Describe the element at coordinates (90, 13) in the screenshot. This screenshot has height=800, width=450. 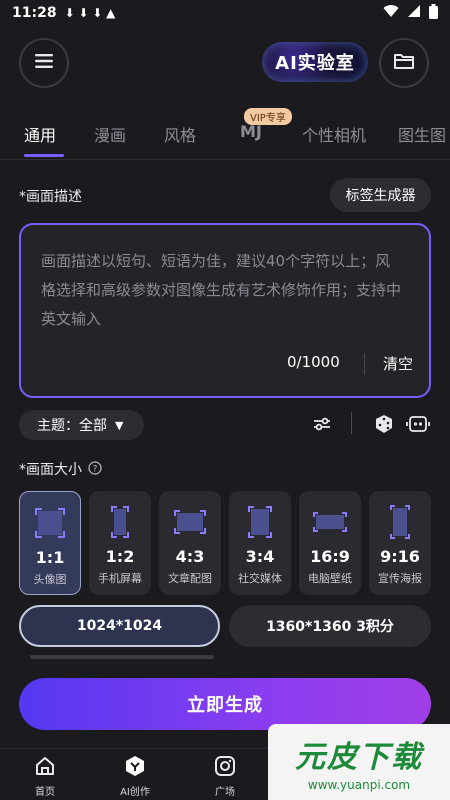
I see `notification-icons: ⬇ ⬇ ⬇ ▲` at that location.